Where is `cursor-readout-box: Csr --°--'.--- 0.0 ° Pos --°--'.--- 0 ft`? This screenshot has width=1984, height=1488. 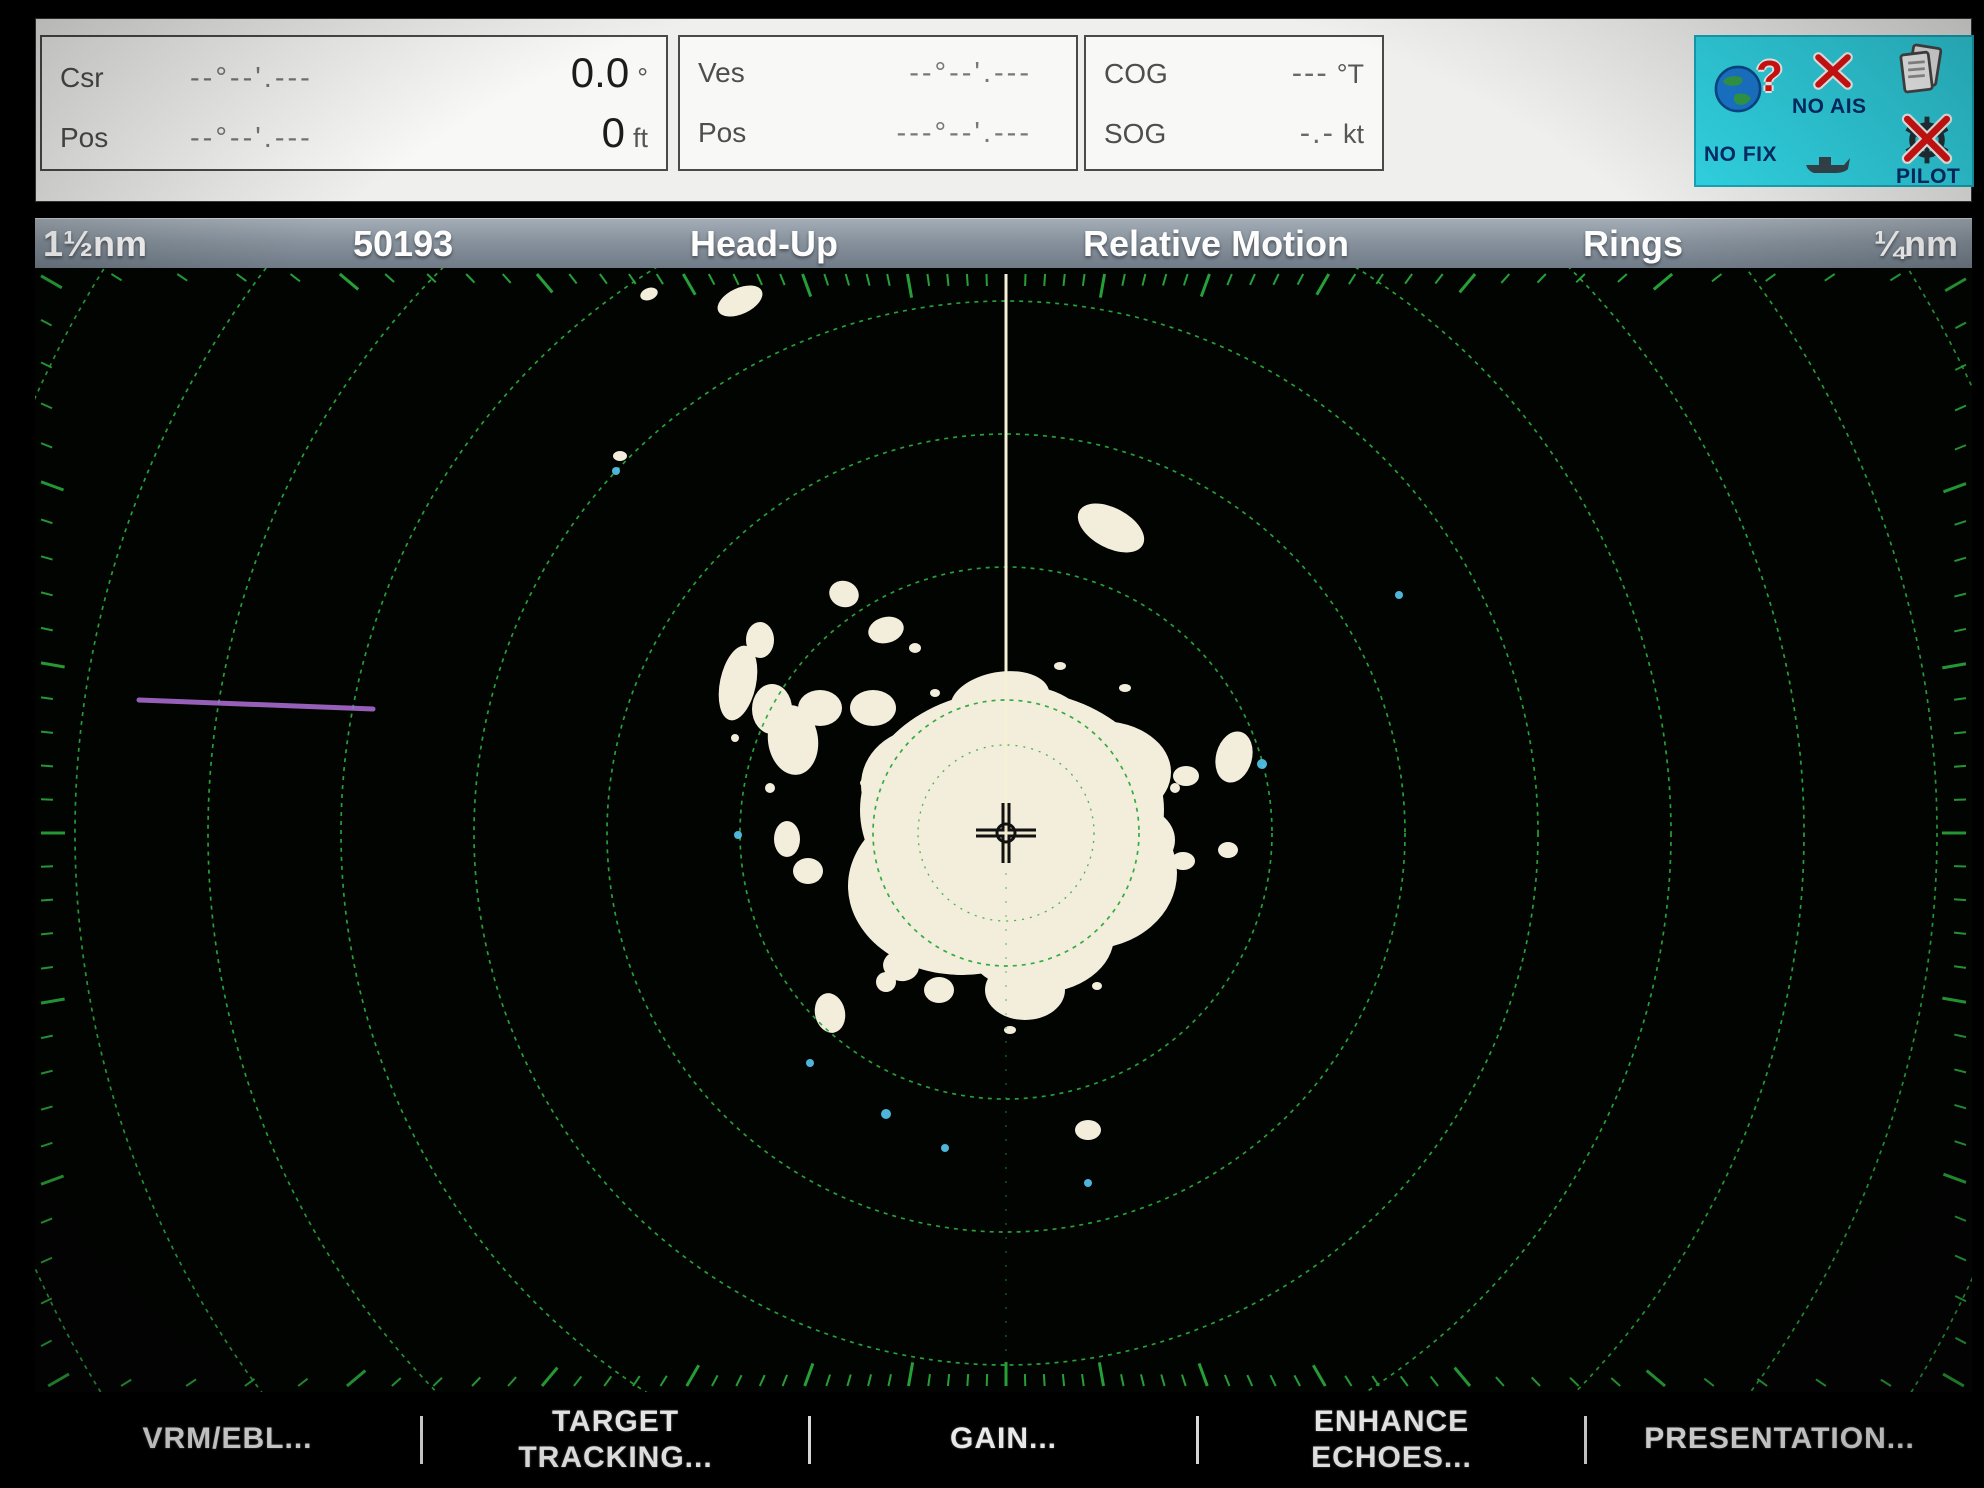 cursor-readout-box: Csr --°--'.--- 0.0 ° Pos --°--'.--- 0 ft is located at coordinates (354, 103).